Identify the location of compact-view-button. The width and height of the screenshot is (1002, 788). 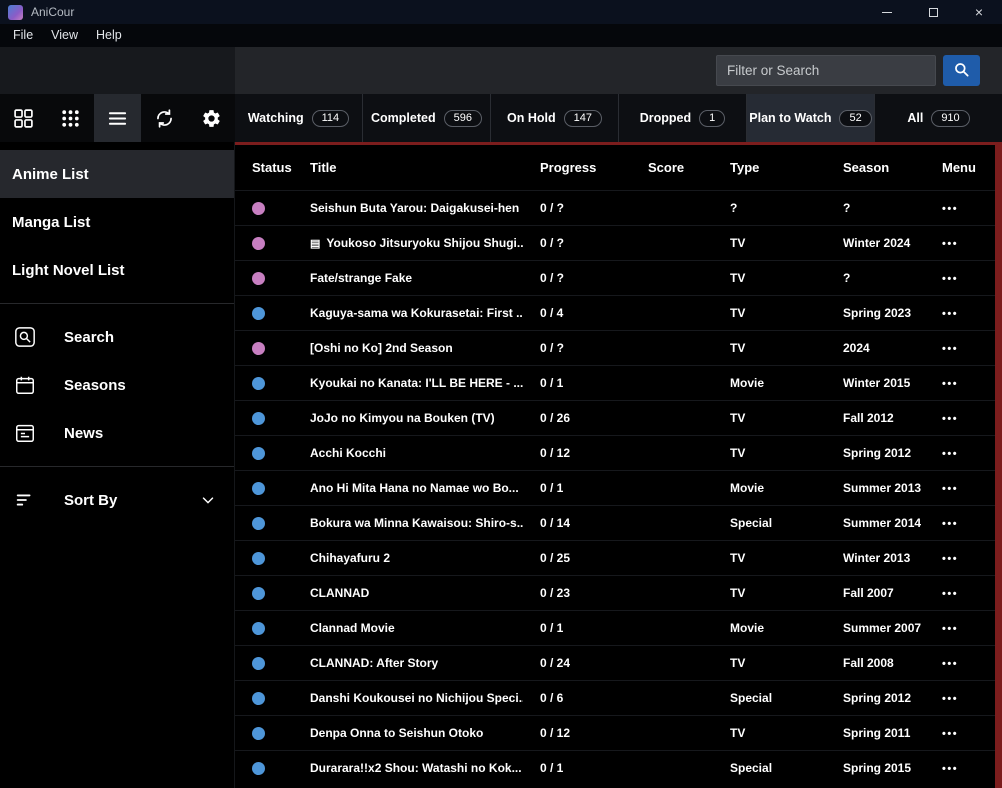
(70, 118).